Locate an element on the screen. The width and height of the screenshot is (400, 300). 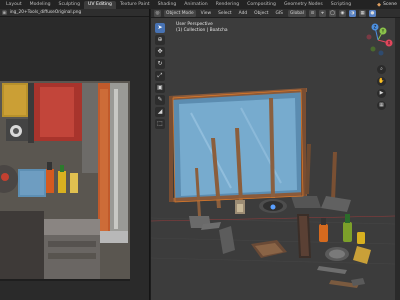
transform-tool-icon: ▣ is located at coordinates (160, 88).